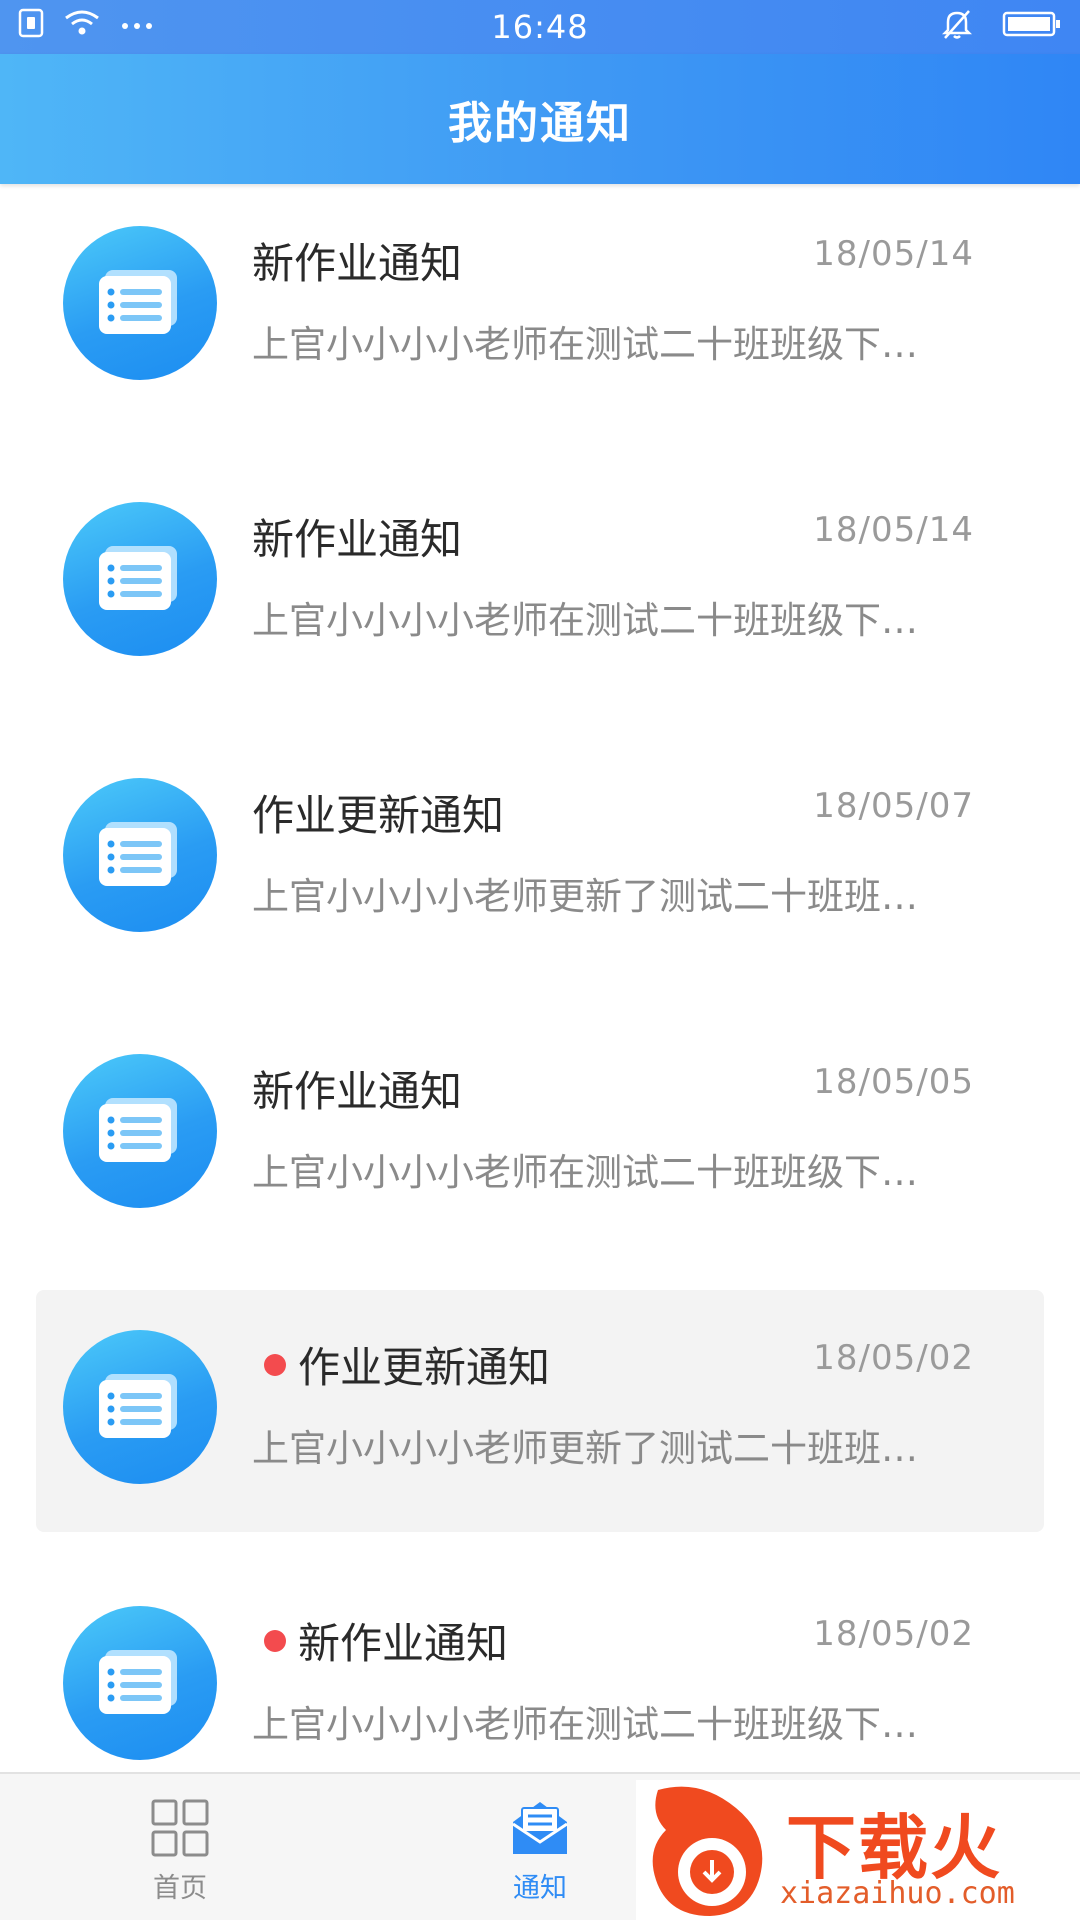 This screenshot has width=1080, height=1920. I want to click on envelope-icon, so click(540, 1830).